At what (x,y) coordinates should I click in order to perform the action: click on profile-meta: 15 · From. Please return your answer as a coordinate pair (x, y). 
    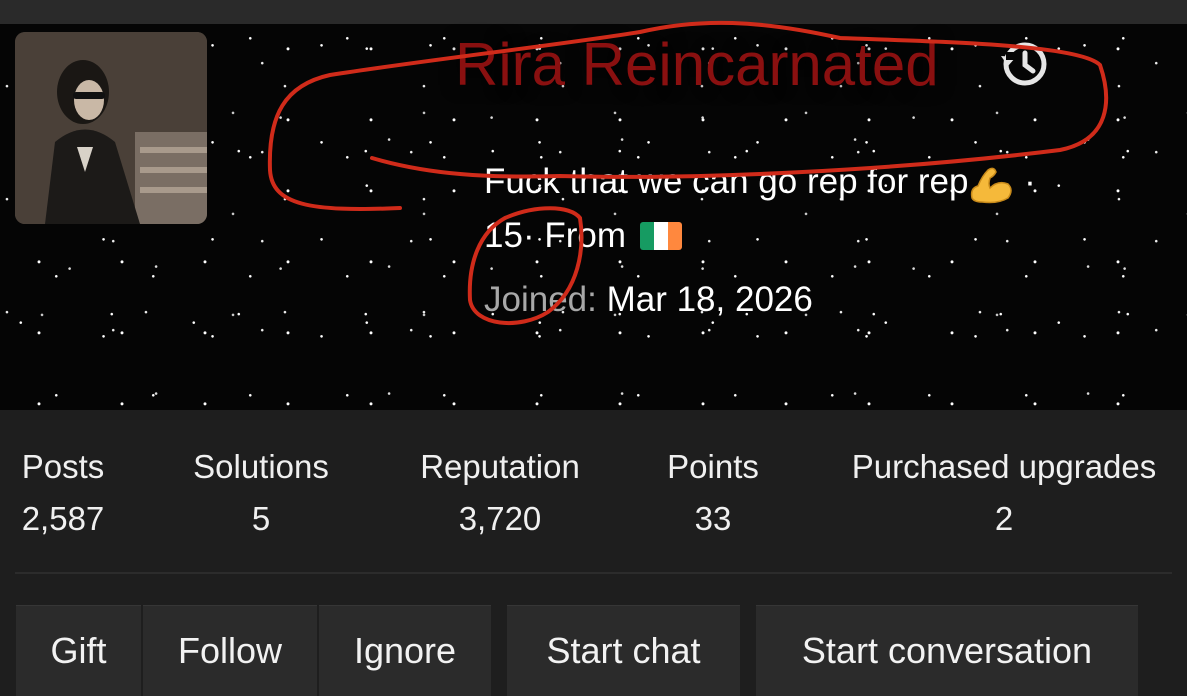
    Looking at the image, I should click on (583, 236).